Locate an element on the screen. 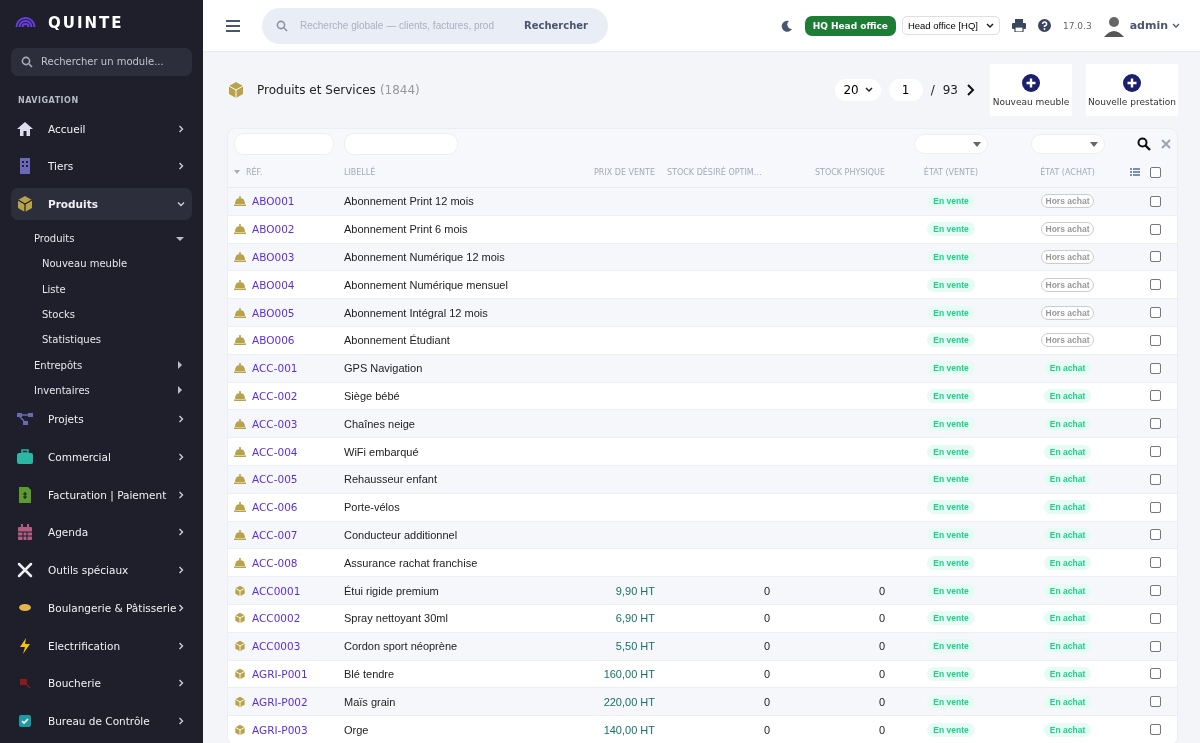  nav-item: Commercial is located at coordinates (101, 456).